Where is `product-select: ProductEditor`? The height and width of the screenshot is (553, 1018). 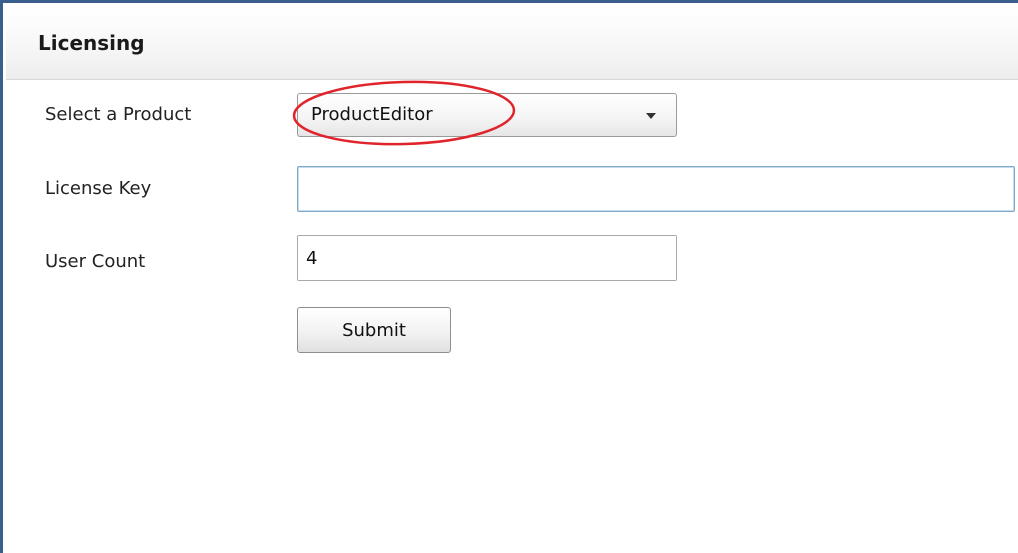
product-select: ProductEditor is located at coordinates (487, 115).